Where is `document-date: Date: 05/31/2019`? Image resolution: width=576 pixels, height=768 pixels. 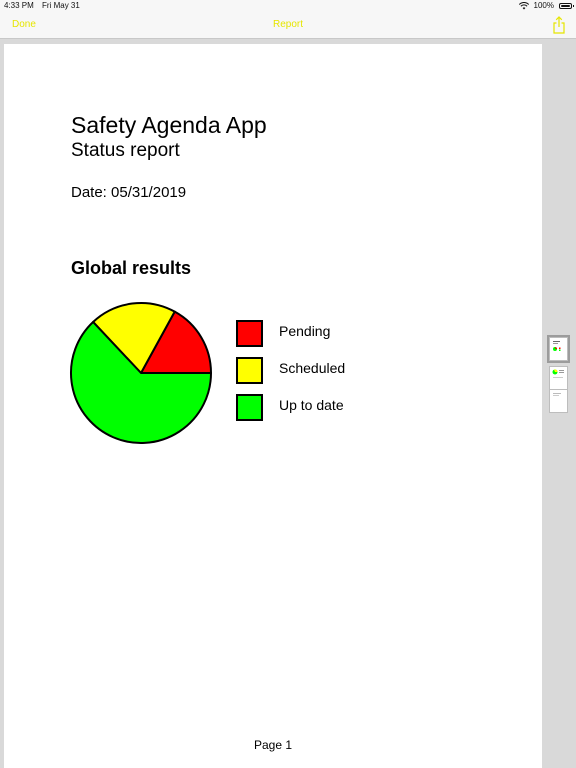 document-date: Date: 05/31/2019 is located at coordinates (129, 192).